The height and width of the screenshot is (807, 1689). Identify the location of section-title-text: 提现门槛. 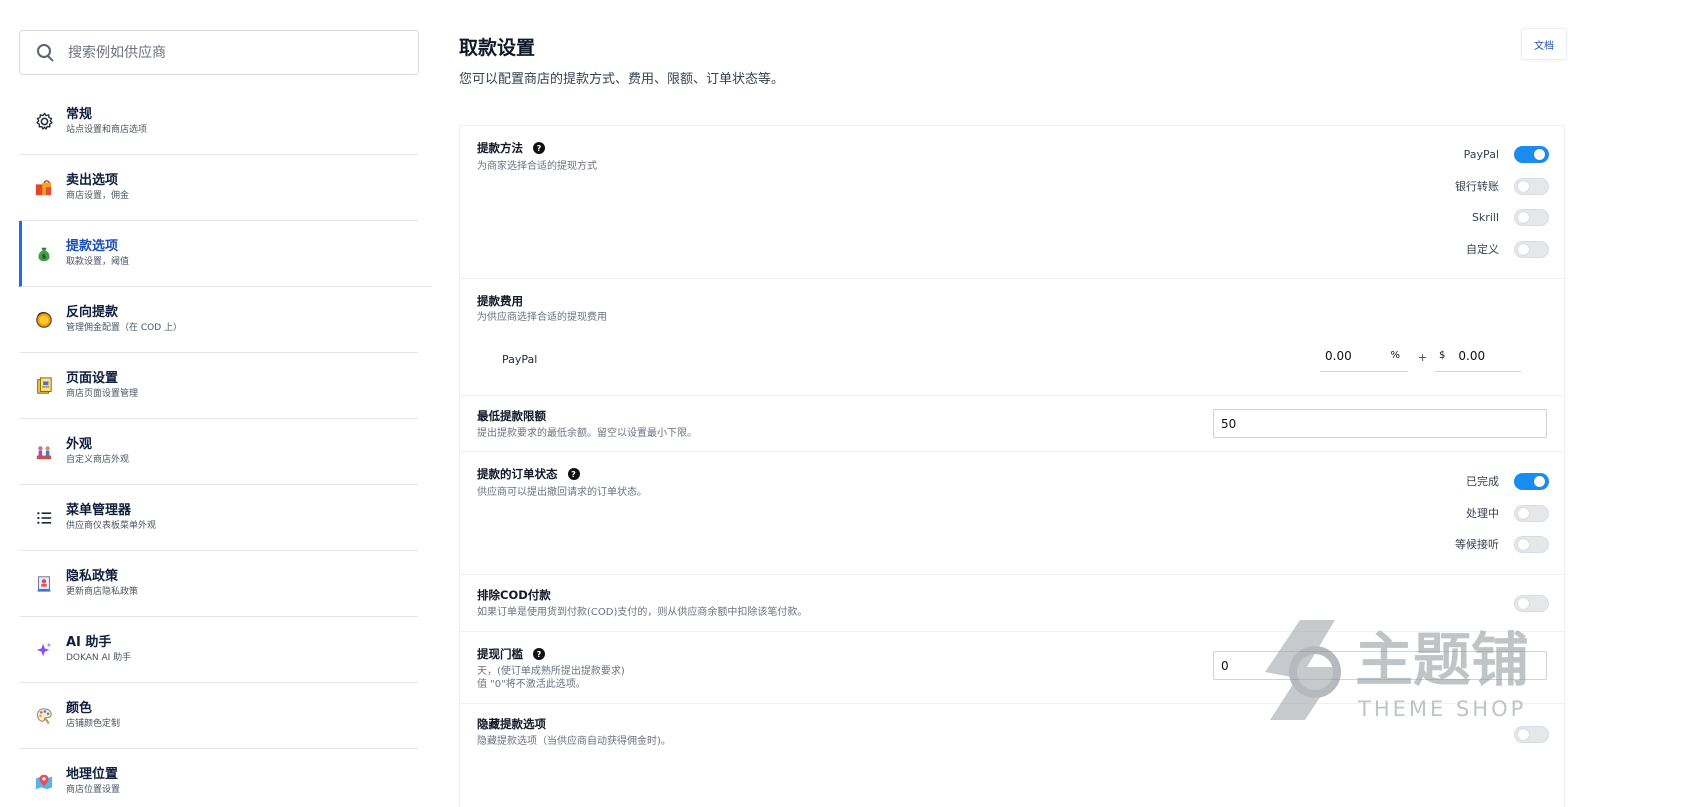
(500, 654).